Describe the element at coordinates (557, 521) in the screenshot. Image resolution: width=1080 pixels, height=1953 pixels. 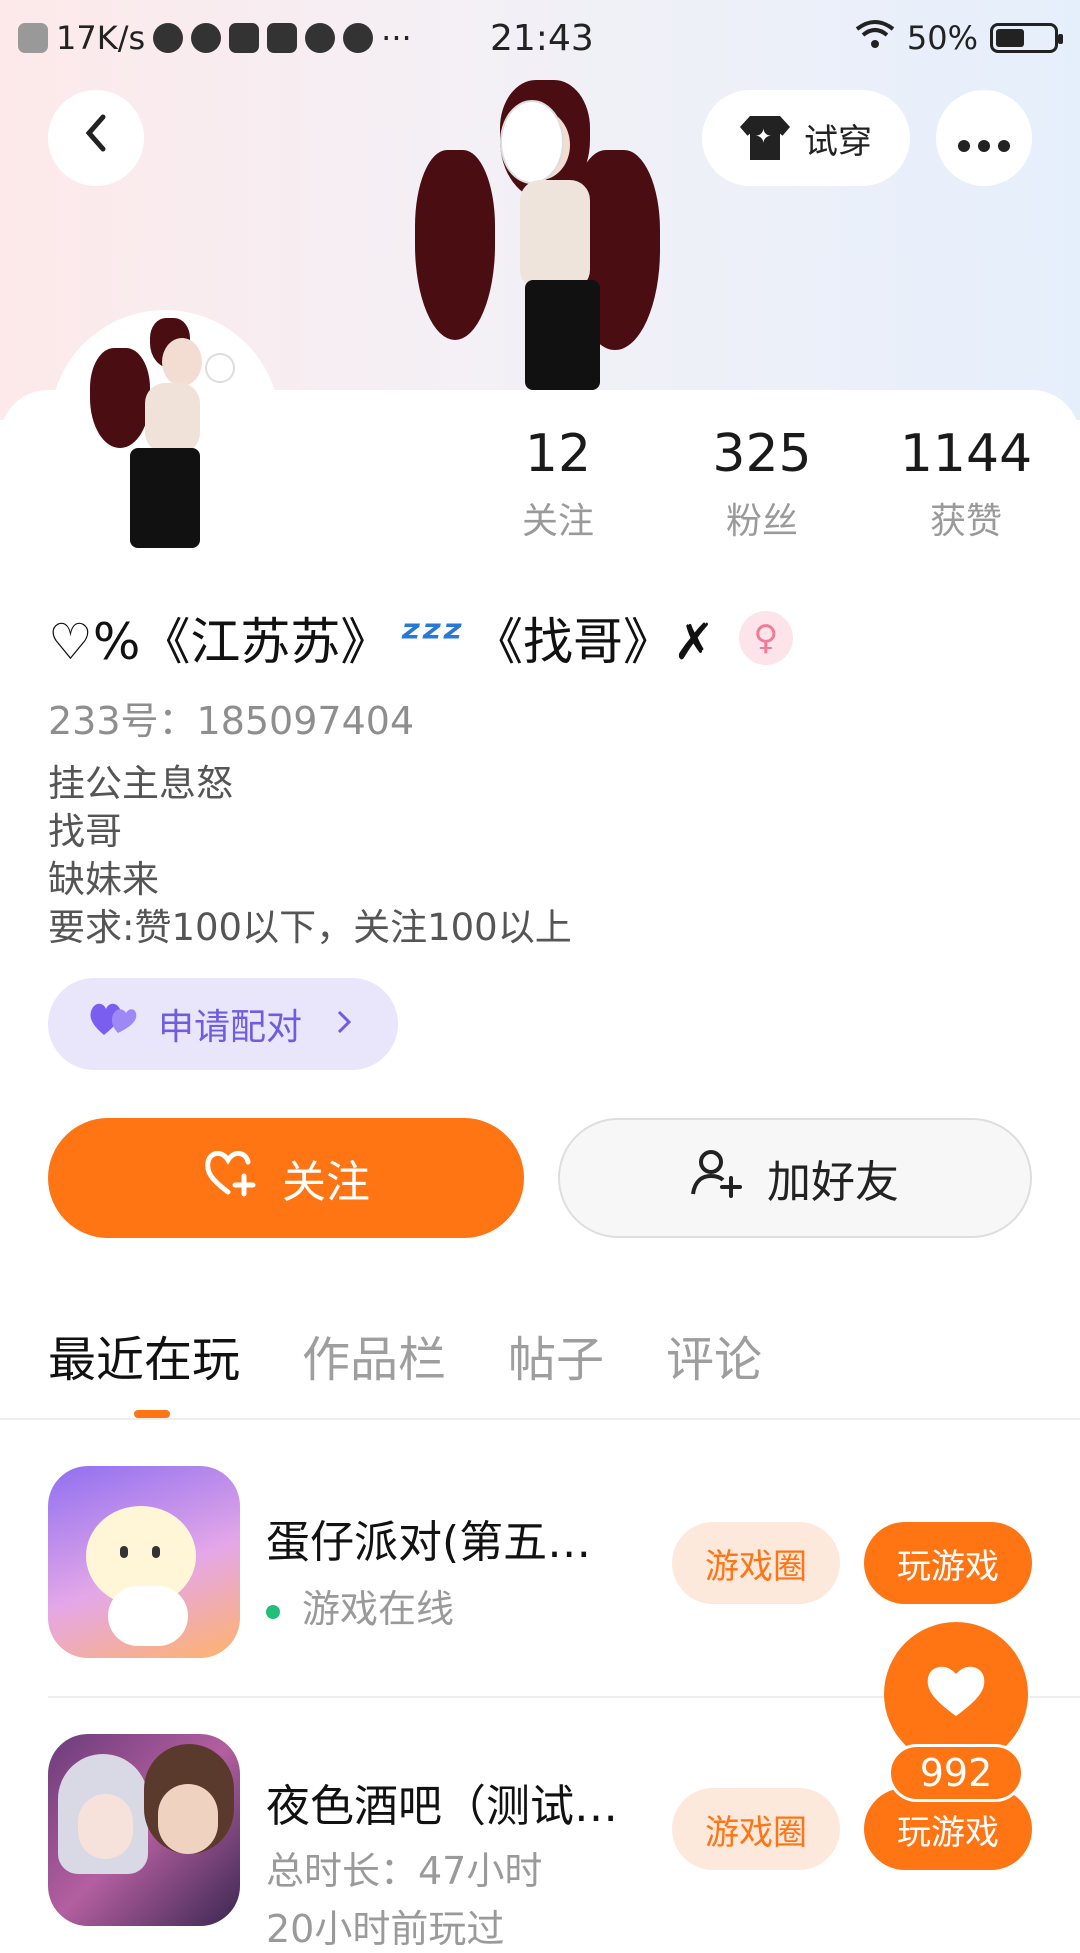
I see `stat-label: 关注` at that location.